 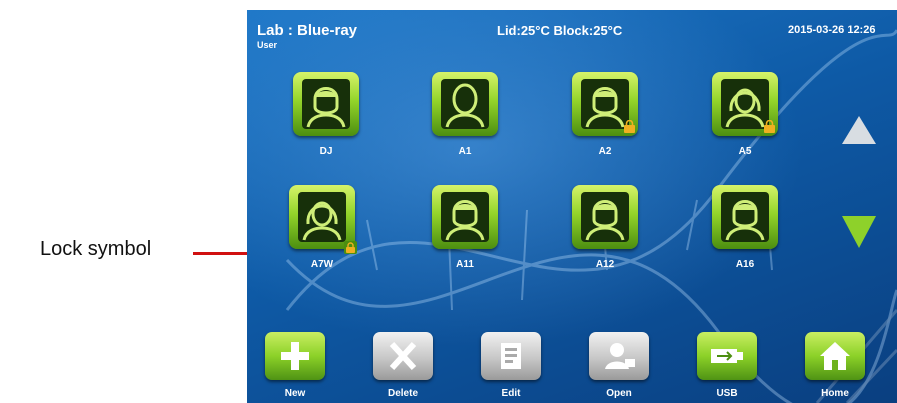 I want to click on x-icon, so click(x=403, y=356).